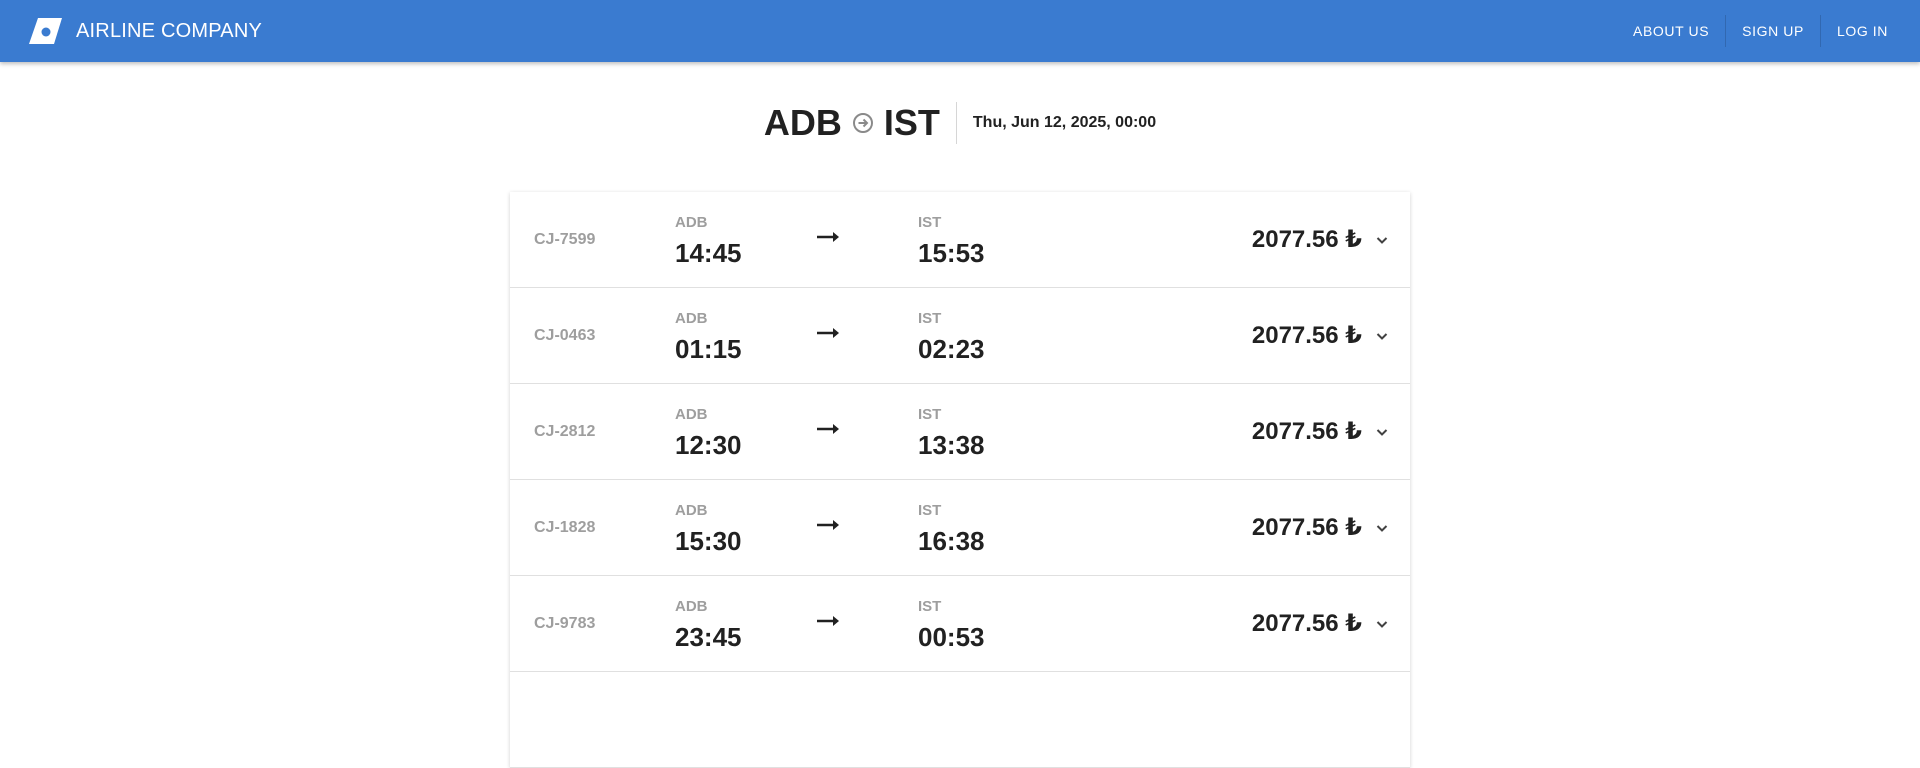 This screenshot has height=768, width=1920. I want to click on flight-code: CJ-0463, so click(565, 335).